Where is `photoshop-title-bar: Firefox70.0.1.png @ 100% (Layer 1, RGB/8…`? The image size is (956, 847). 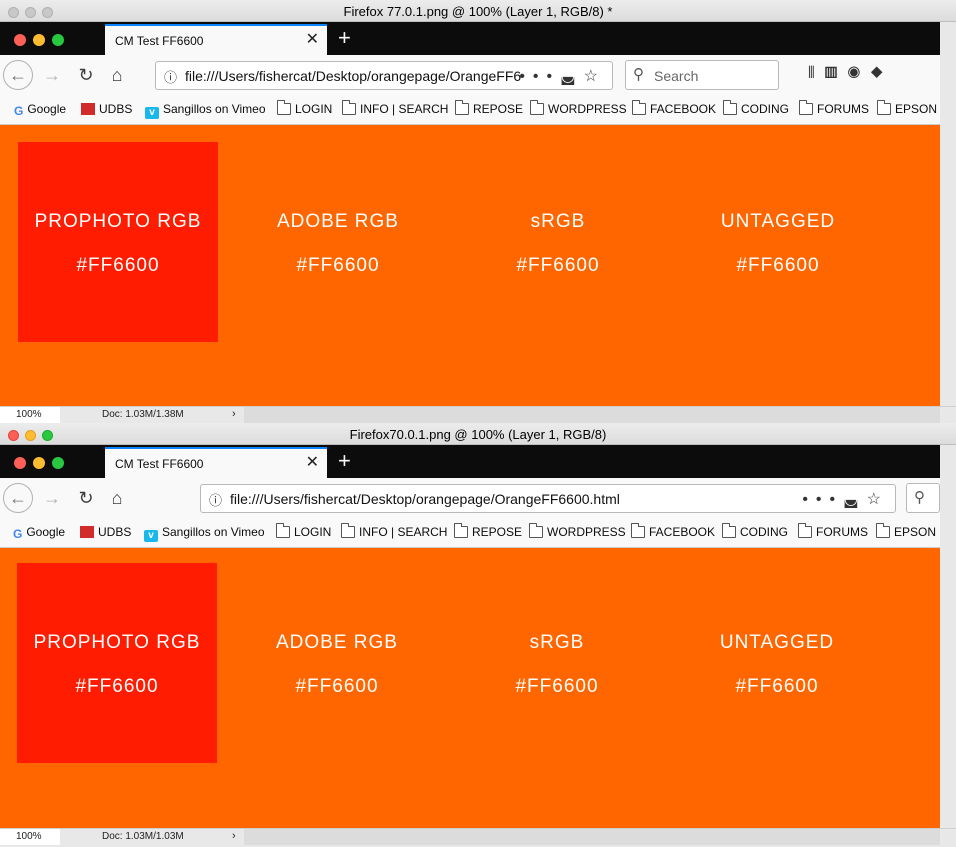 photoshop-title-bar: Firefox70.0.1.png @ 100% (Layer 1, RGB/8… is located at coordinates (478, 434).